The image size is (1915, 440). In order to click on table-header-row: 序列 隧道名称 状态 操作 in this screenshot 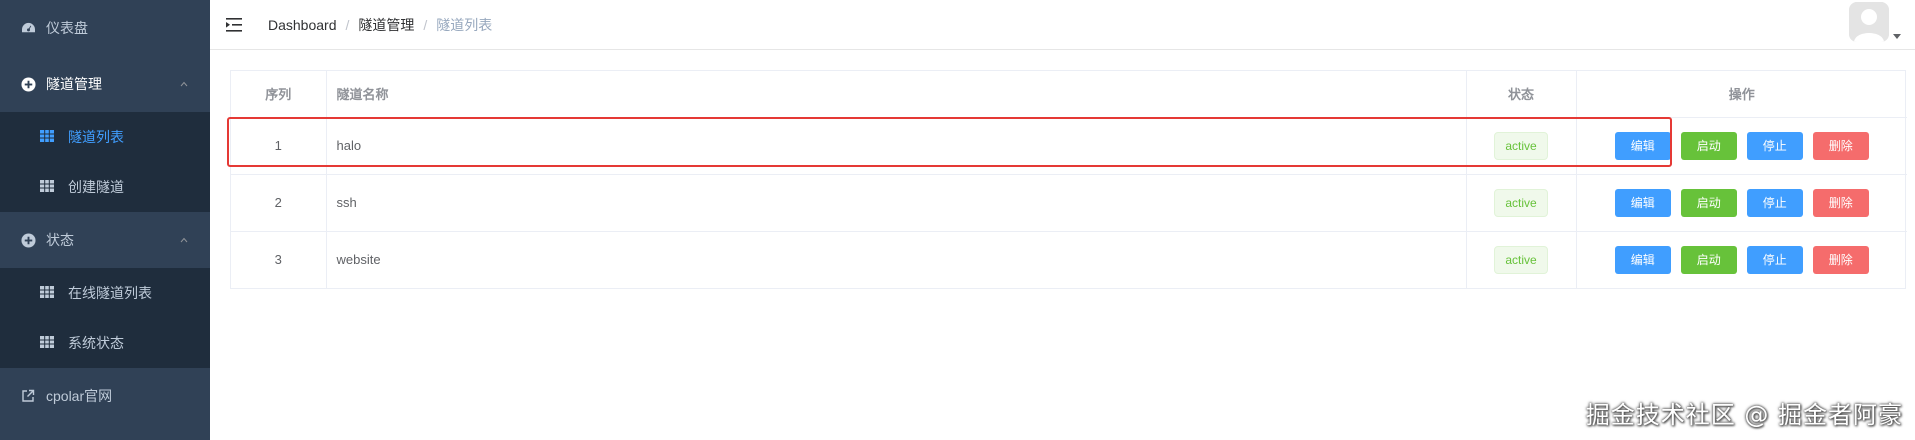, I will do `click(1069, 94)`.